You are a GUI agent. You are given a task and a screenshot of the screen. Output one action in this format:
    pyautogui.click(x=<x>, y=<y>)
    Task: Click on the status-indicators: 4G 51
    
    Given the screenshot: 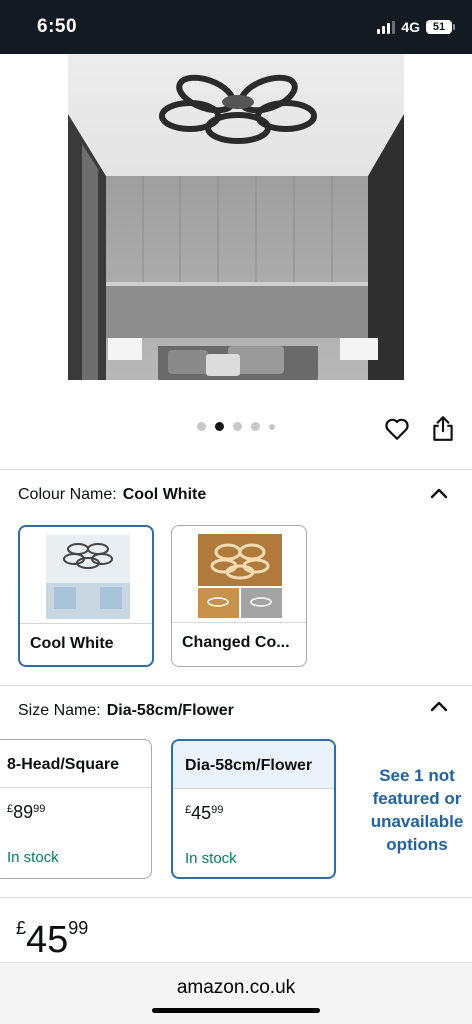 What is the action you would take?
    pyautogui.click(x=416, y=27)
    